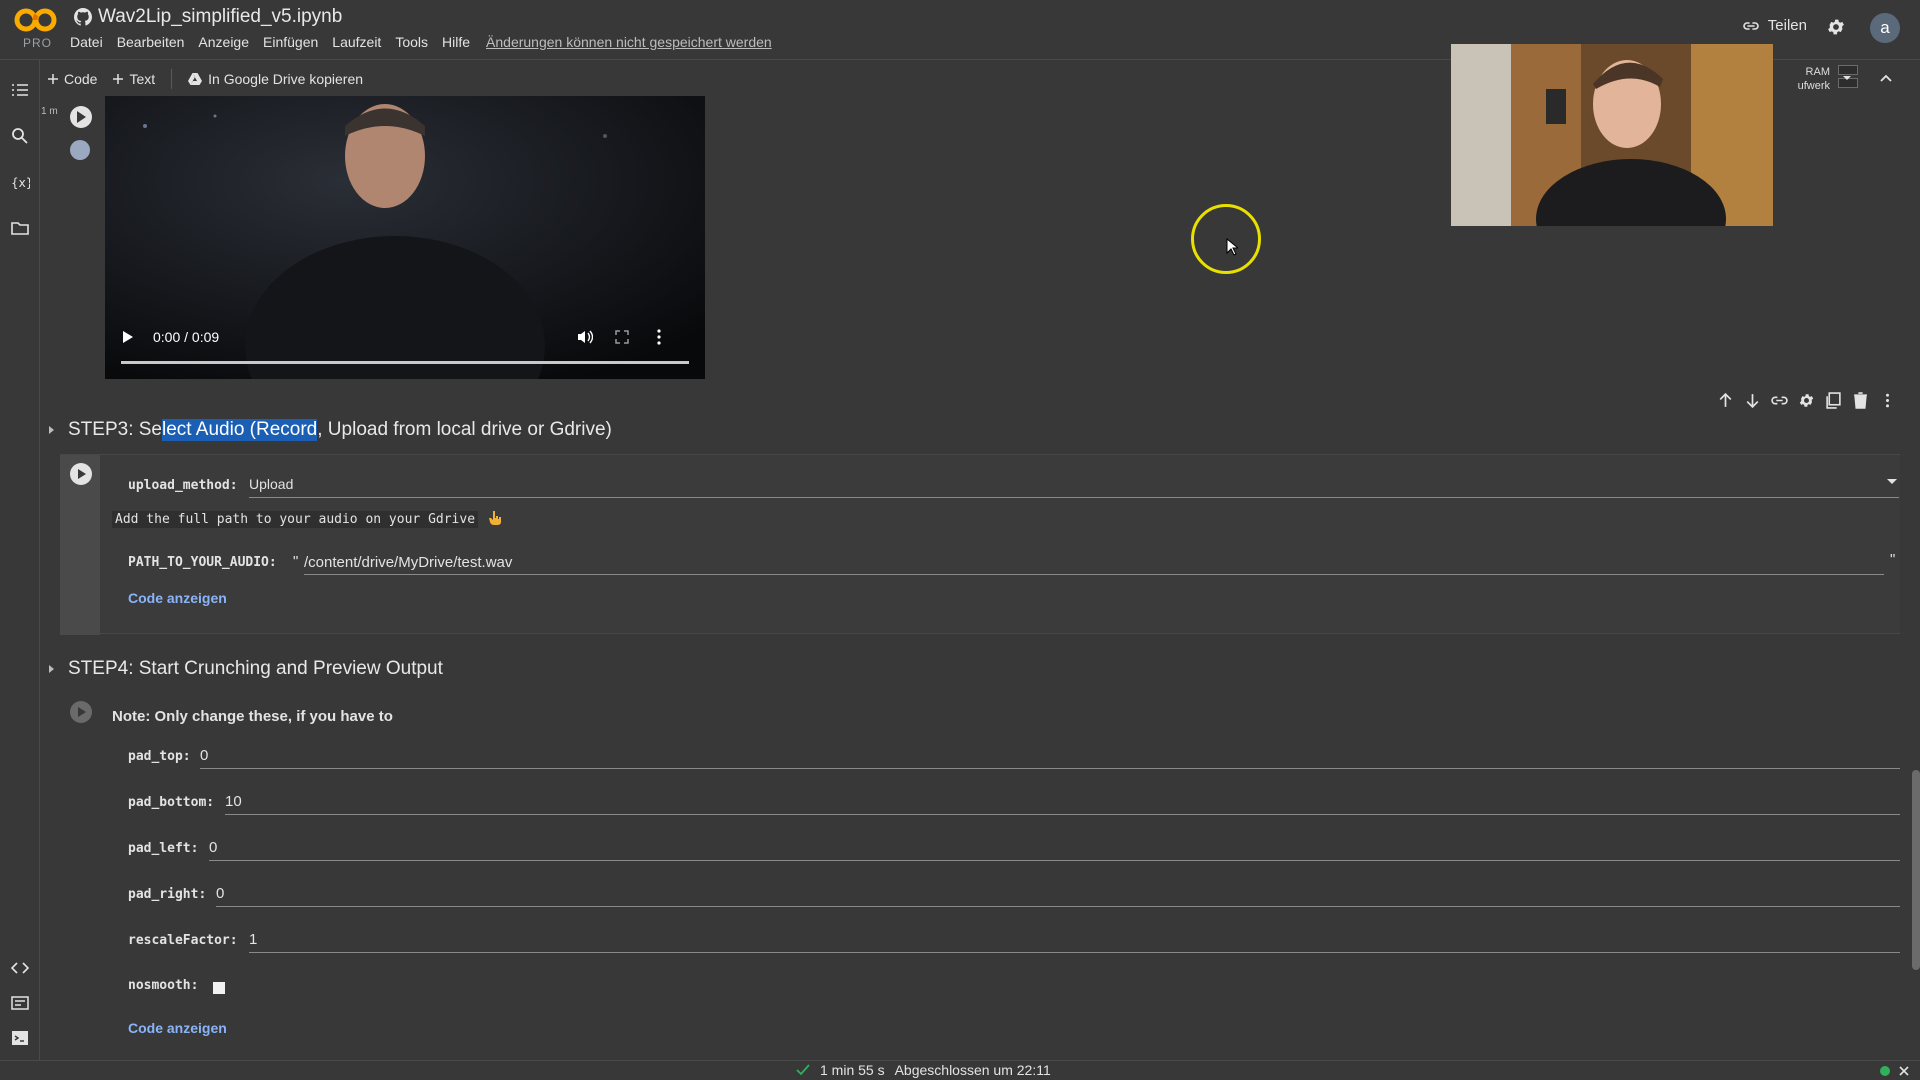  What do you see at coordinates (271, 484) in the screenshot?
I see `upload-method-select: Upload` at bounding box center [271, 484].